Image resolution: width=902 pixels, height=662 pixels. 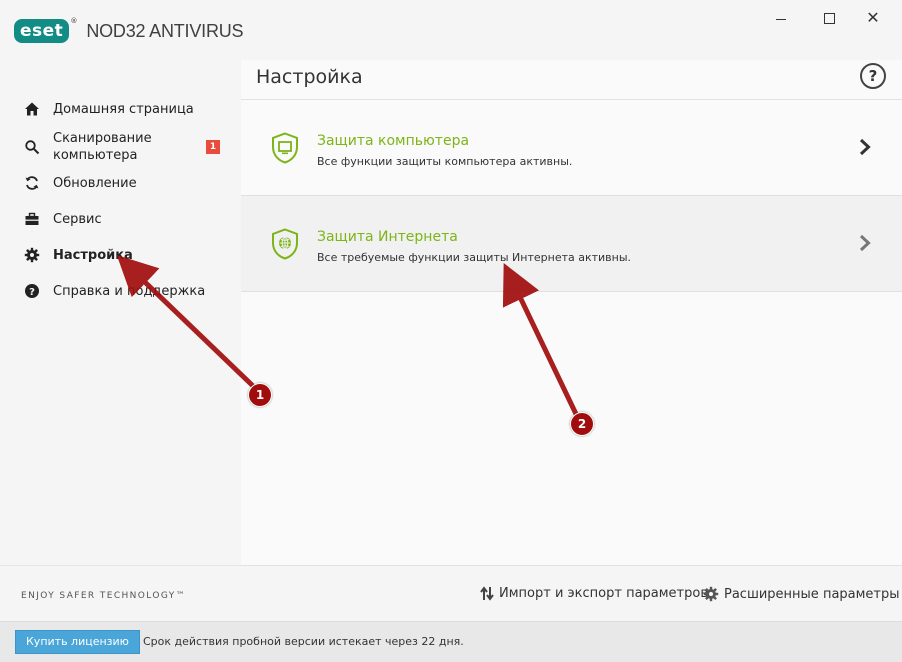 What do you see at coordinates (120, 219) in the screenshot?
I see `sidebar-item-tools: Сервис` at bounding box center [120, 219].